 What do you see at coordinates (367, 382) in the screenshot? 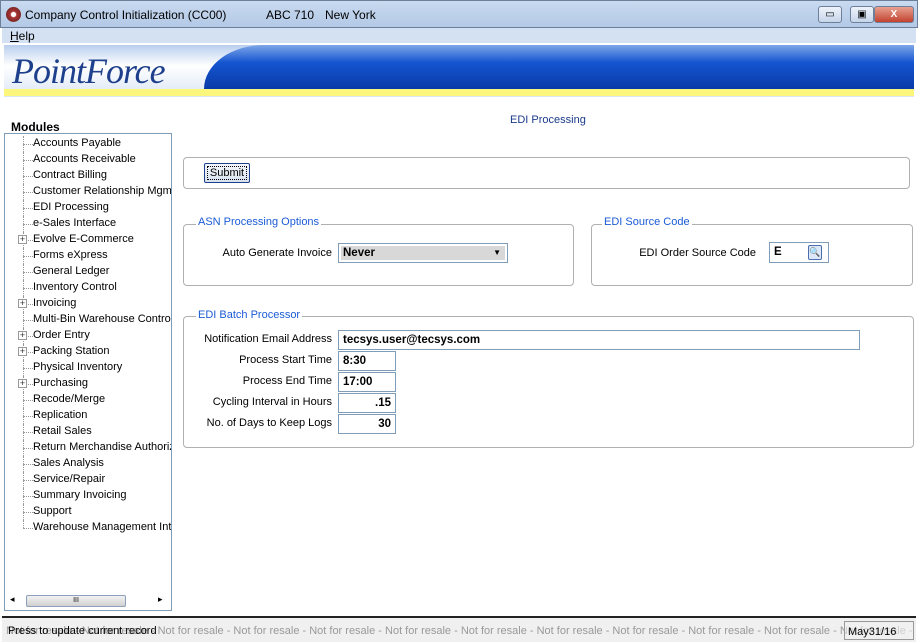
I see `batch-field-input: 17:00` at bounding box center [367, 382].